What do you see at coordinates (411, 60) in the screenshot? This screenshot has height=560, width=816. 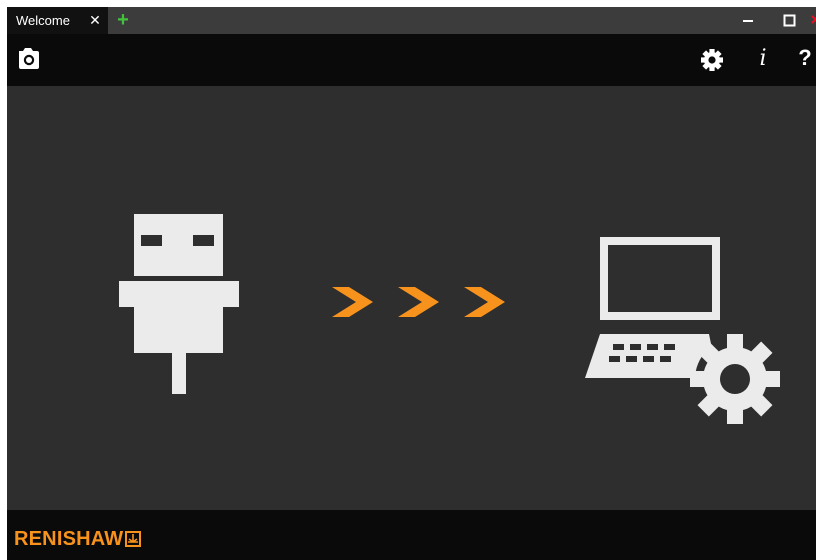 I see `toolbar: i ?` at bounding box center [411, 60].